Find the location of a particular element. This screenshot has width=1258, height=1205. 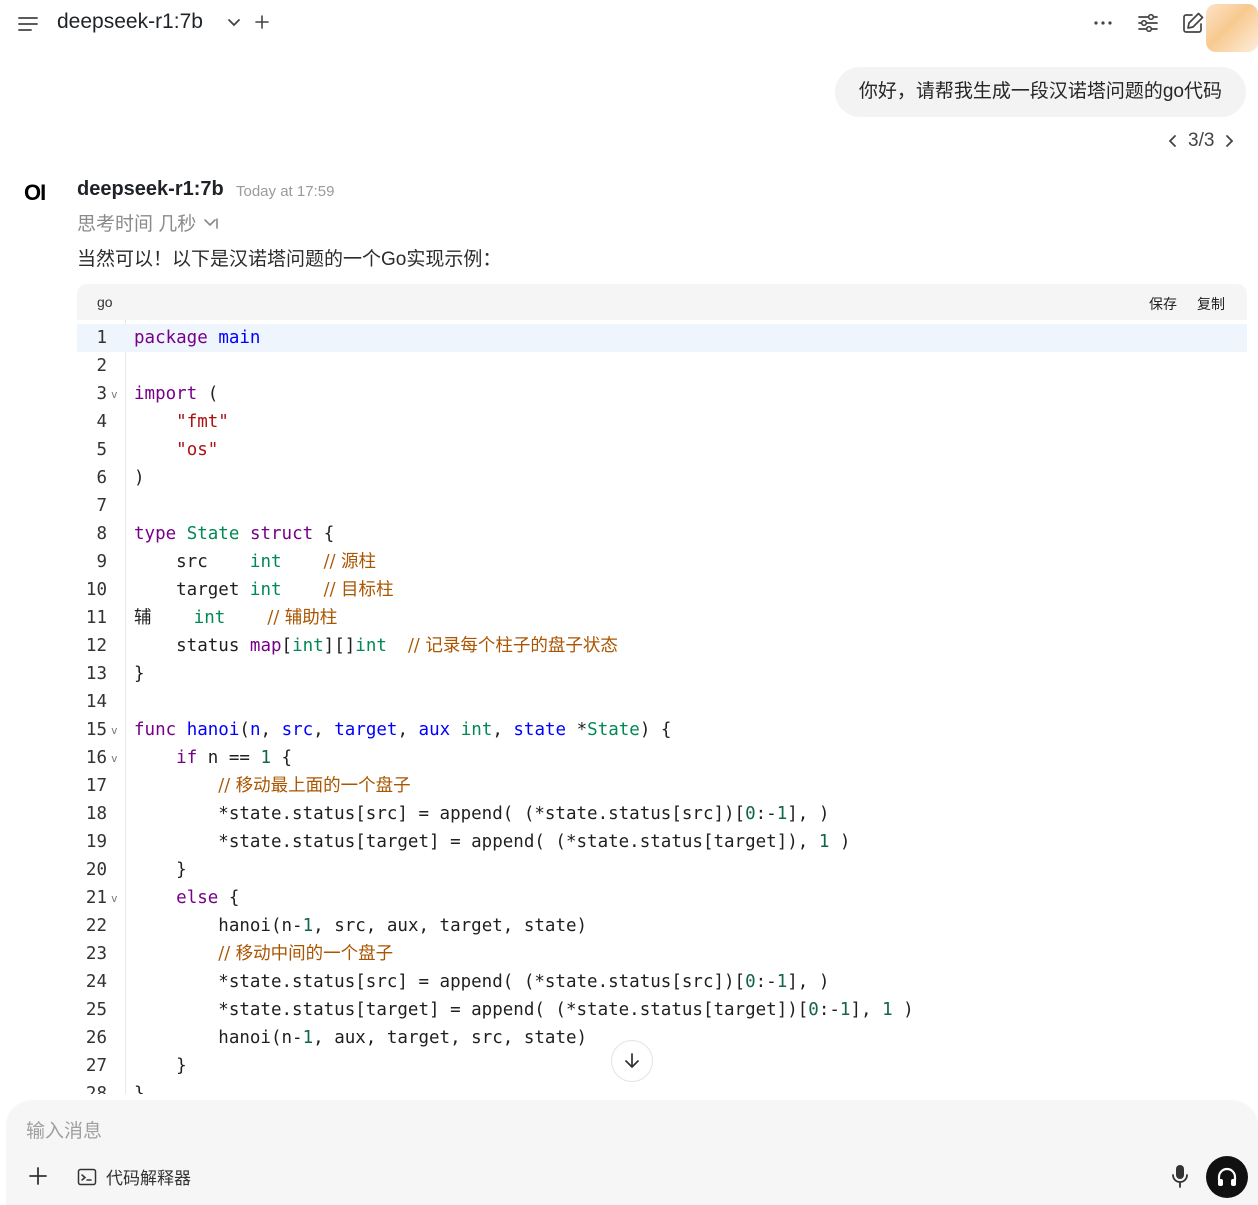

chevron-left-icon is located at coordinates (1173, 141).